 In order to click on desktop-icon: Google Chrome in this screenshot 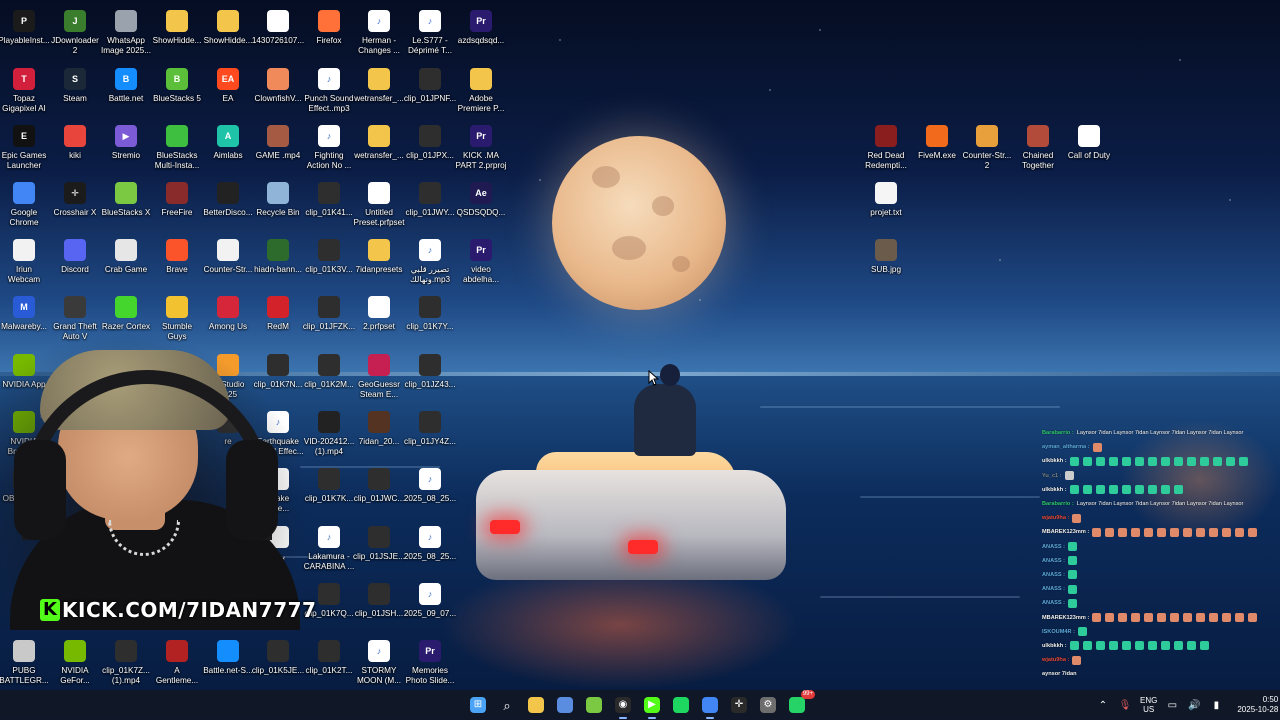, I will do `click(26, 204)`.